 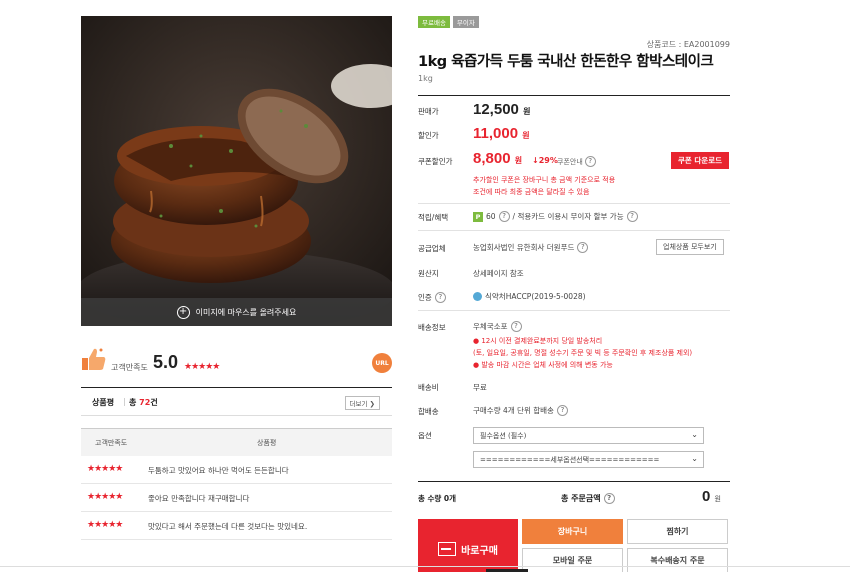 What do you see at coordinates (434, 22) in the screenshot?
I see `free-shipping-badge: 무료배송` at bounding box center [434, 22].